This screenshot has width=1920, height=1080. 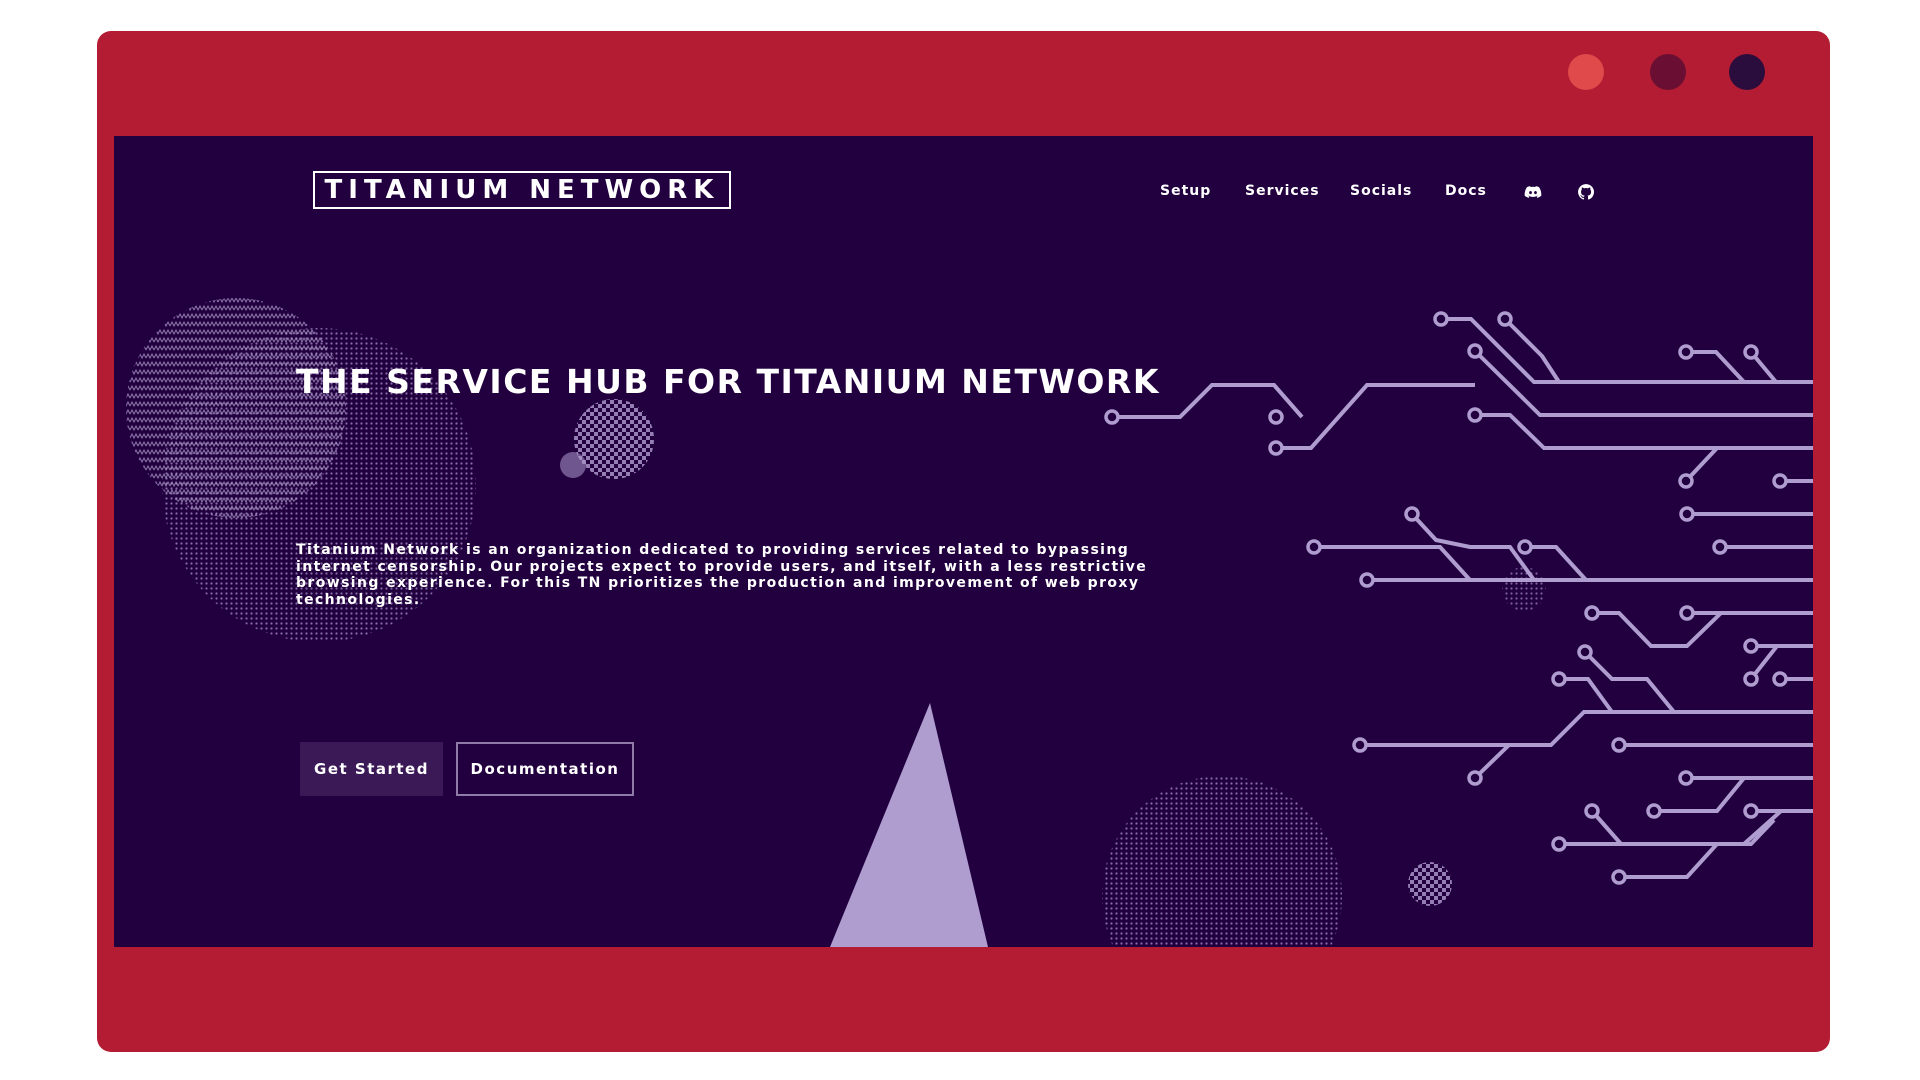 What do you see at coordinates (1430, 884) in the screenshot?
I see `checker-circle-bottom` at bounding box center [1430, 884].